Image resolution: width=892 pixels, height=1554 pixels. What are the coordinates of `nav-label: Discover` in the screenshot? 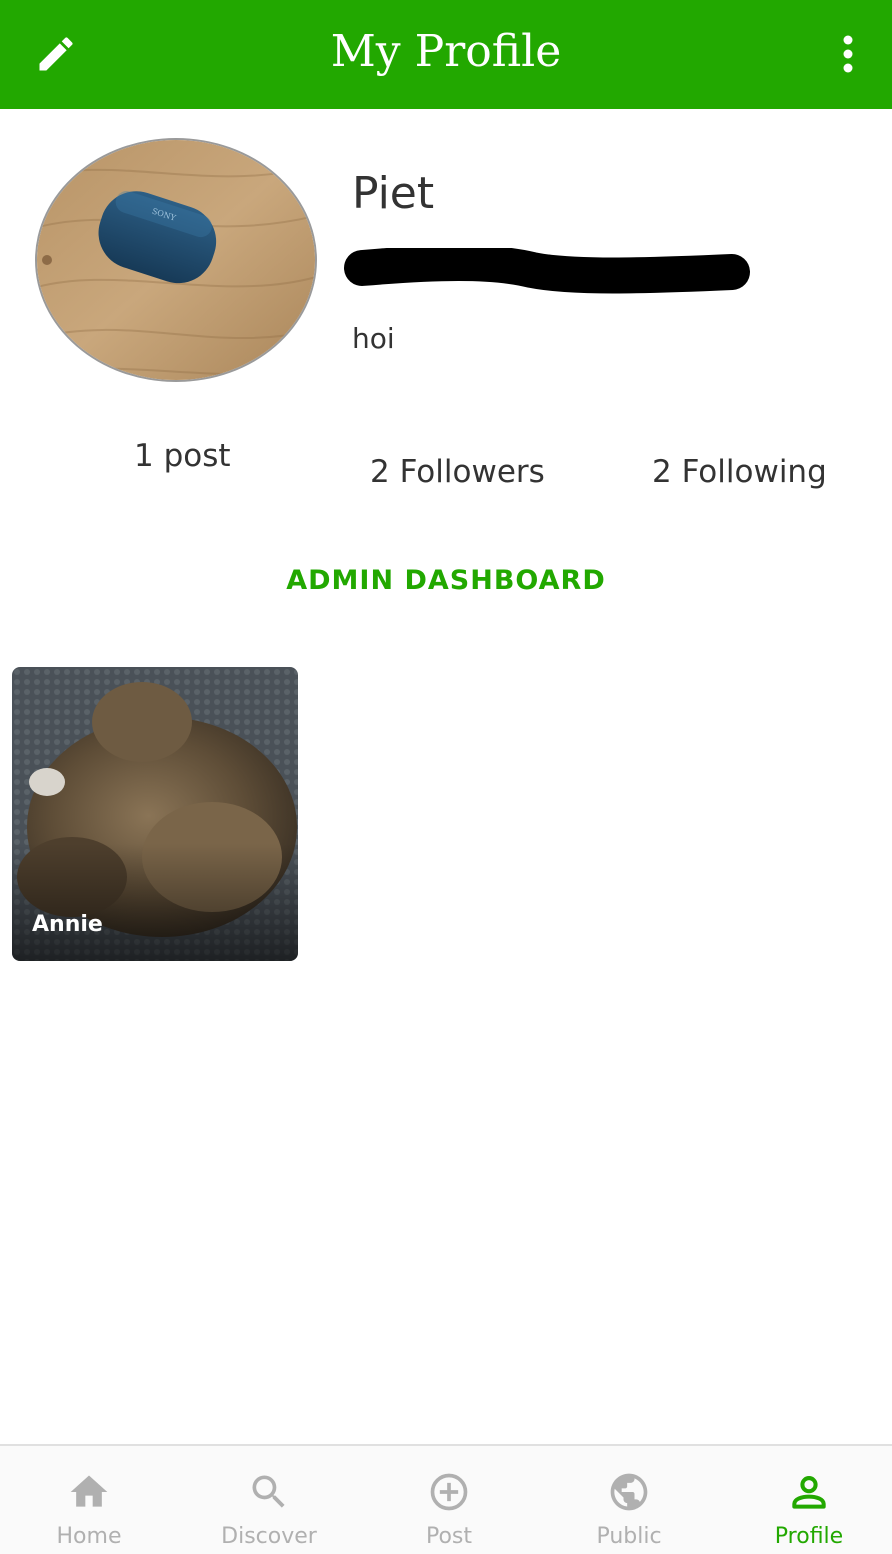 It's located at (269, 1536).